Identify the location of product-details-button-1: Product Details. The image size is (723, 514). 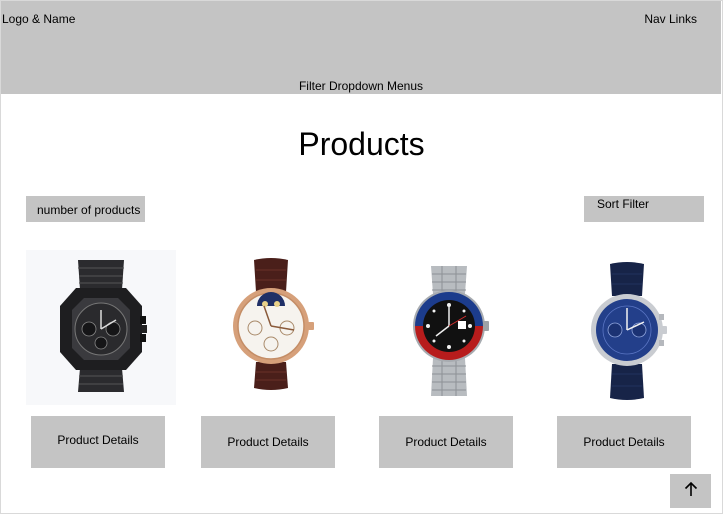
(98, 442).